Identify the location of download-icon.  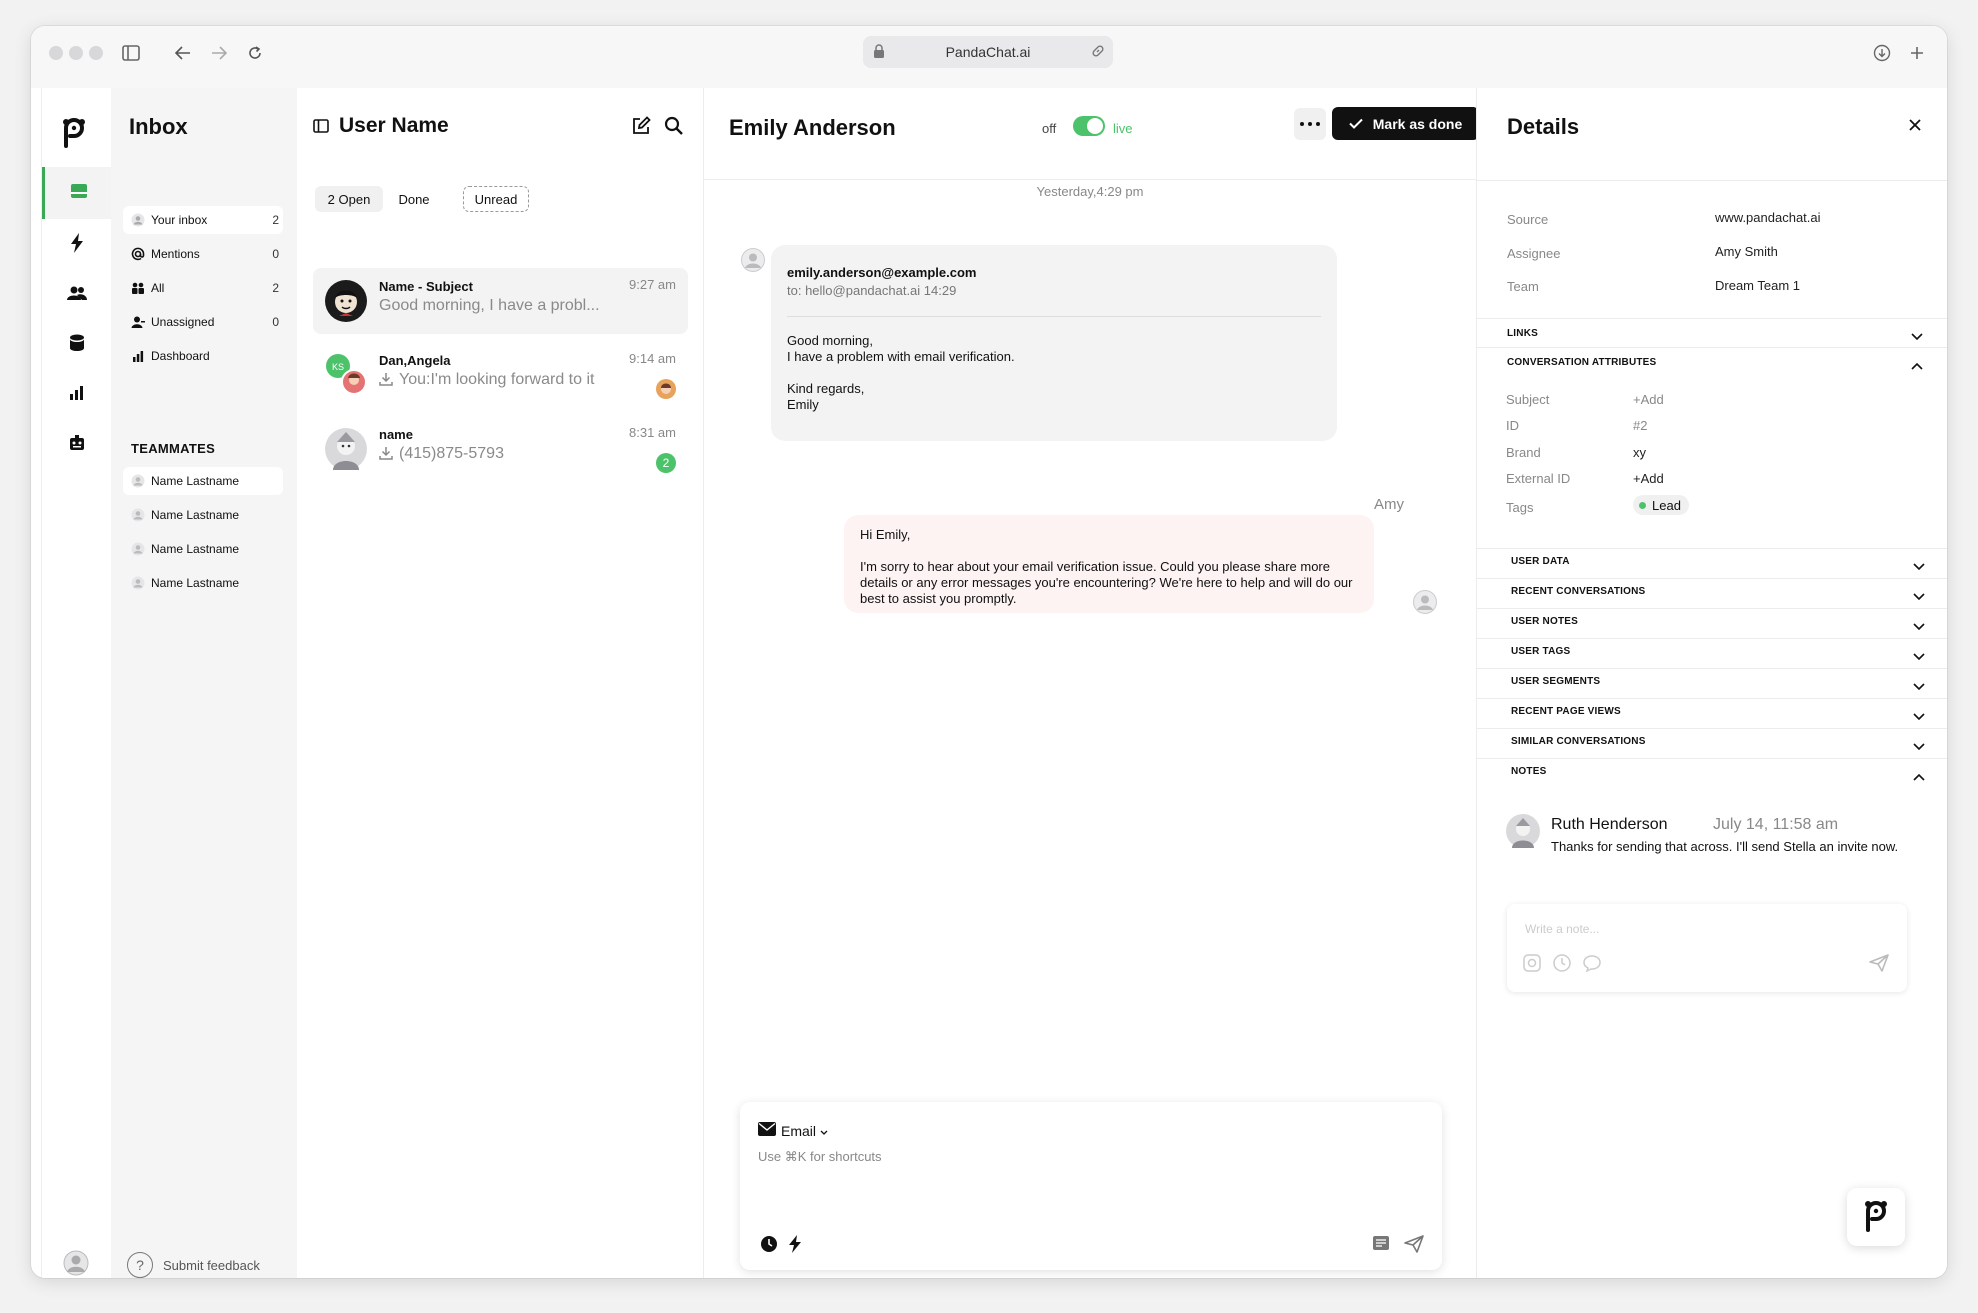
(1882, 53).